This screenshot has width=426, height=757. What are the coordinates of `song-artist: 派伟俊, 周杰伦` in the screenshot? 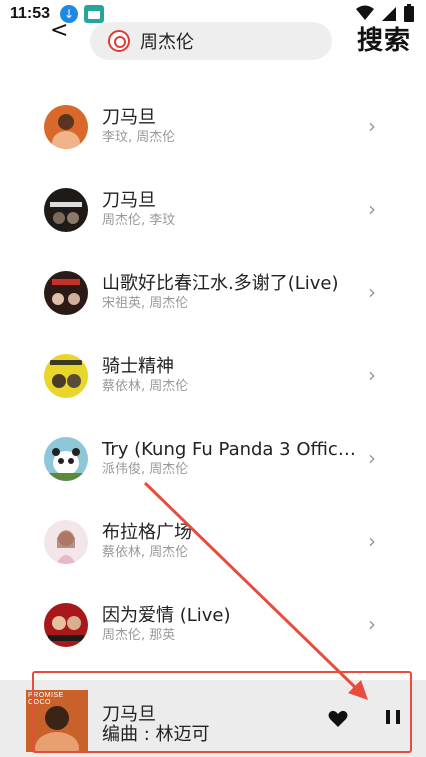 It's located at (145, 469).